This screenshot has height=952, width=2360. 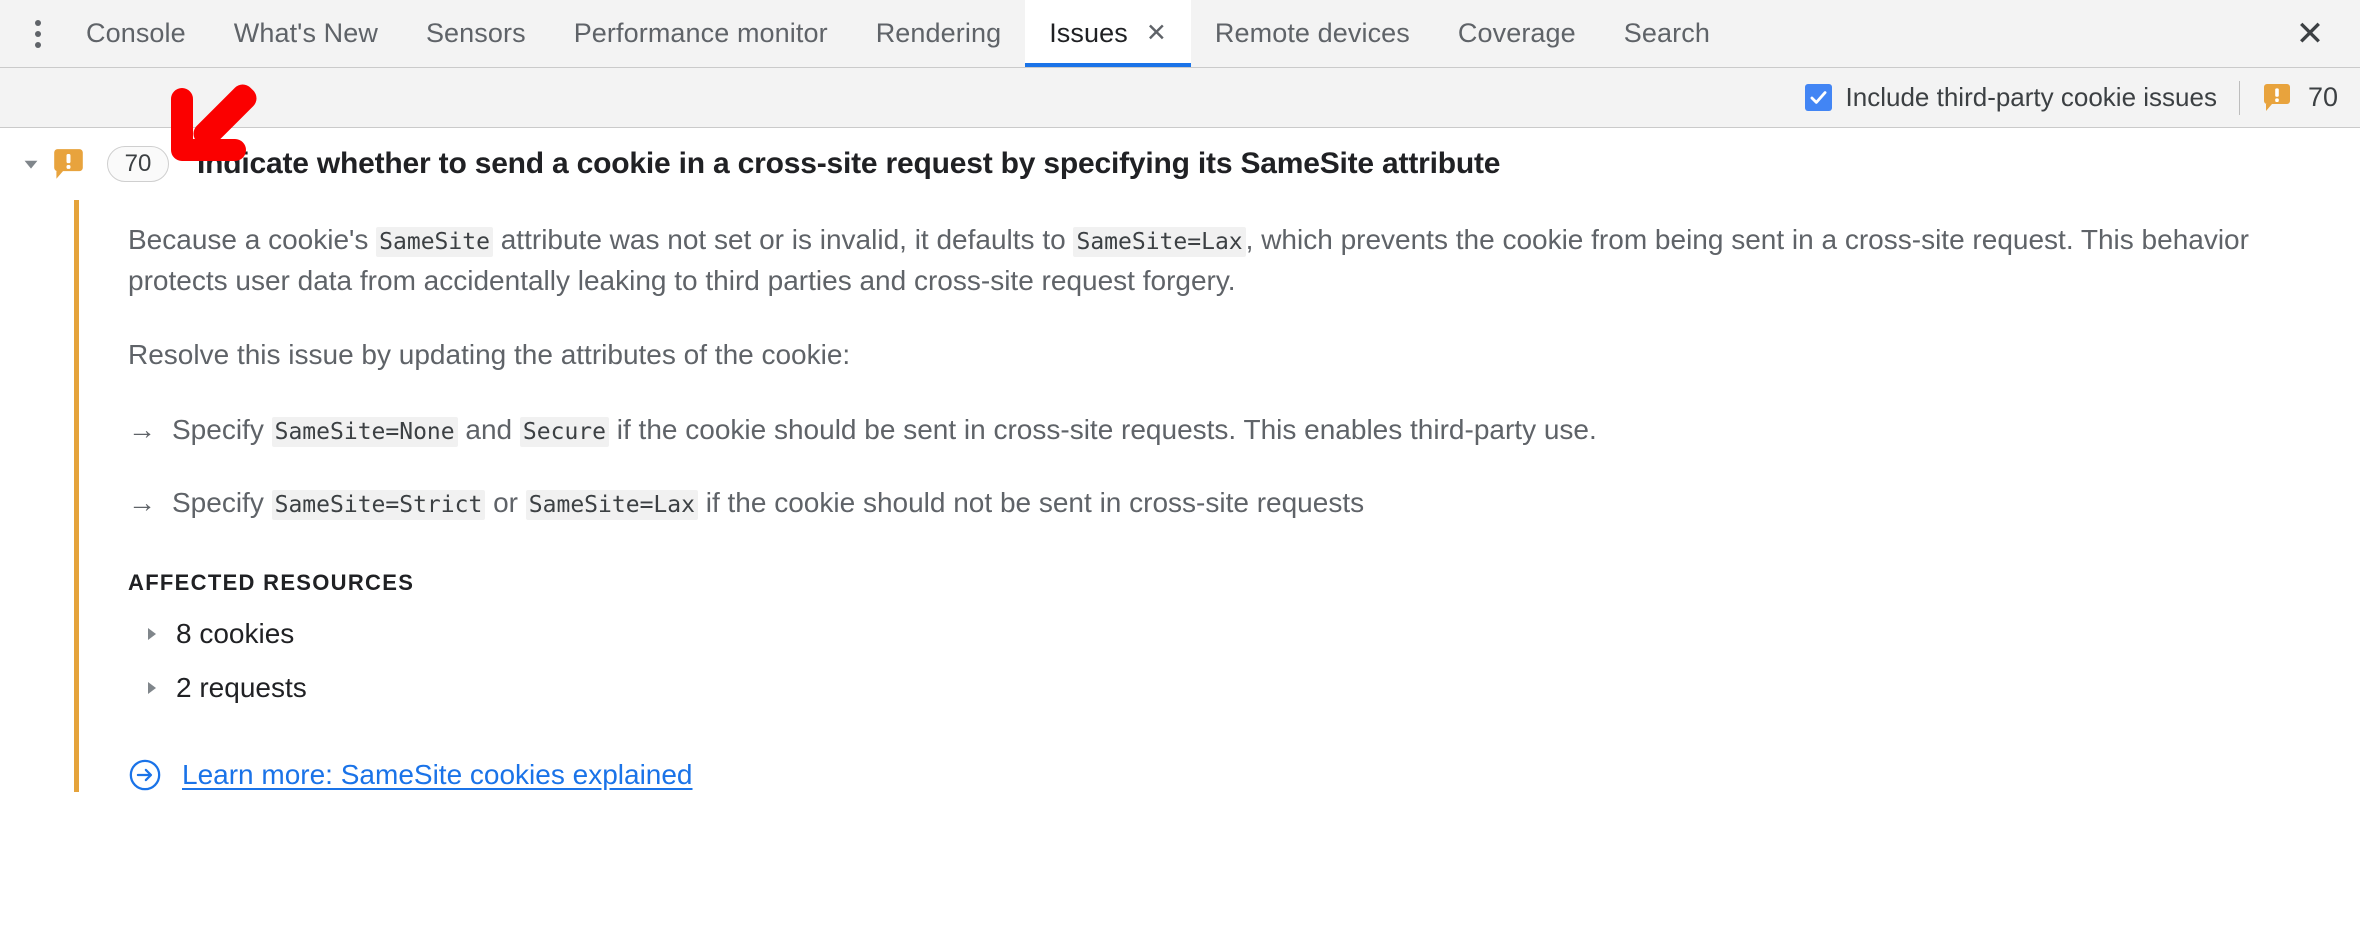 I want to click on issue-severity-rail, so click(x=76, y=496).